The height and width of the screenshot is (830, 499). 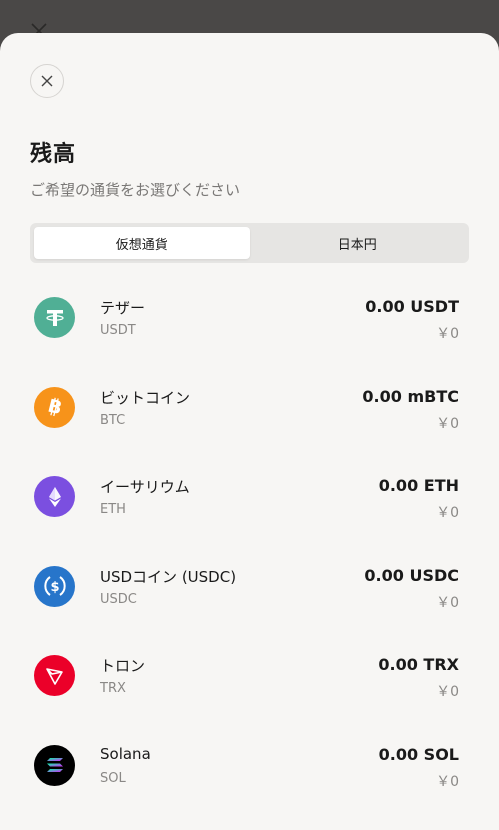 I want to click on coin-symbol: USDT, so click(x=118, y=330).